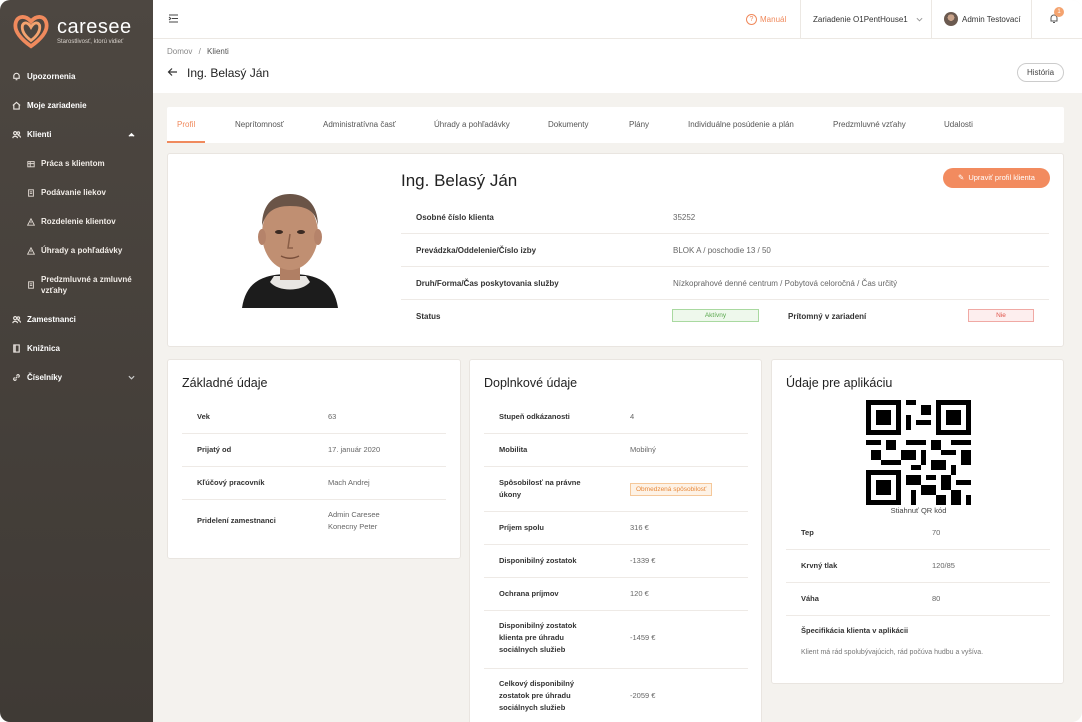 Image resolution: width=1082 pixels, height=722 pixels. I want to click on row-label: zostatok pre úhradu, so click(535, 695).